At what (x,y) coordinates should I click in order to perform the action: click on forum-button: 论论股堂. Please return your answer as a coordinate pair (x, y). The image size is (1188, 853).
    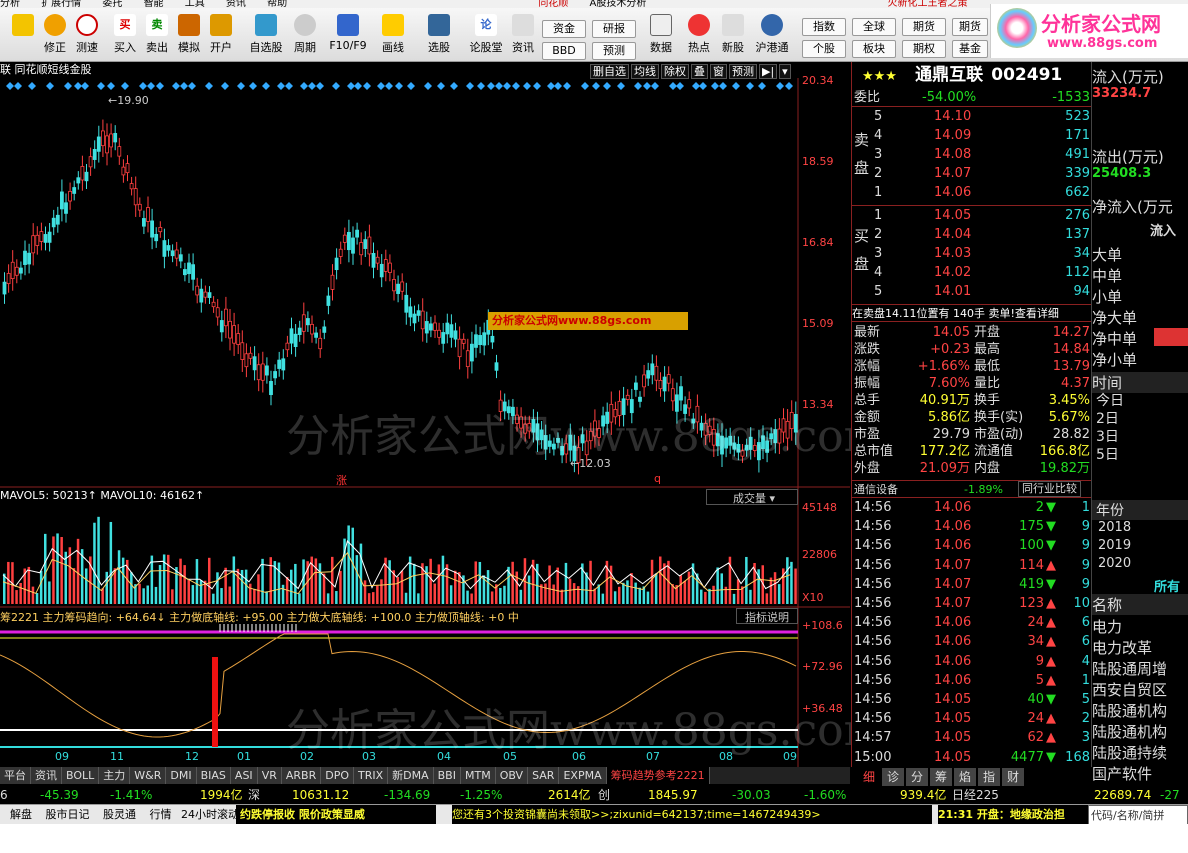
    Looking at the image, I should click on (486, 33).